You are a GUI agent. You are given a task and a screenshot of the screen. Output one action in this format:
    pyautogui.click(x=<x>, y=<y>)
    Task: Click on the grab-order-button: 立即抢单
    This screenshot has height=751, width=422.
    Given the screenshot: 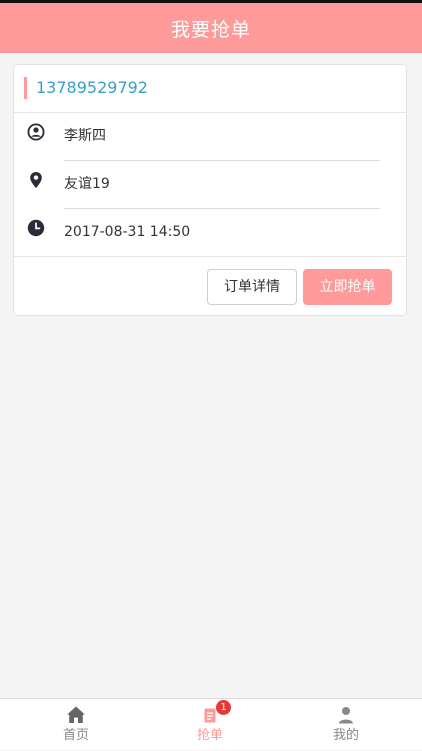 What is the action you would take?
    pyautogui.click(x=347, y=287)
    